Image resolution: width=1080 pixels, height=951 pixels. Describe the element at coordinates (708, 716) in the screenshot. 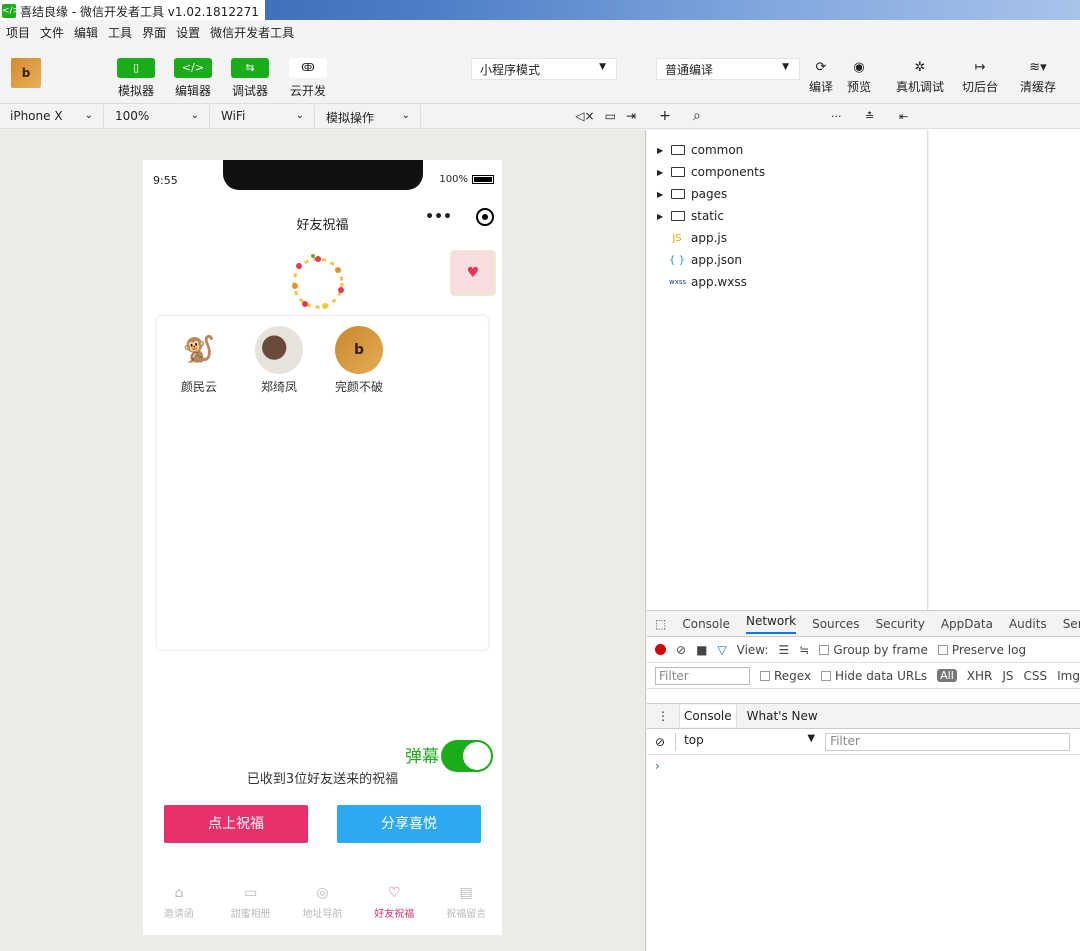

I see `drawer-tab-console: Console` at that location.